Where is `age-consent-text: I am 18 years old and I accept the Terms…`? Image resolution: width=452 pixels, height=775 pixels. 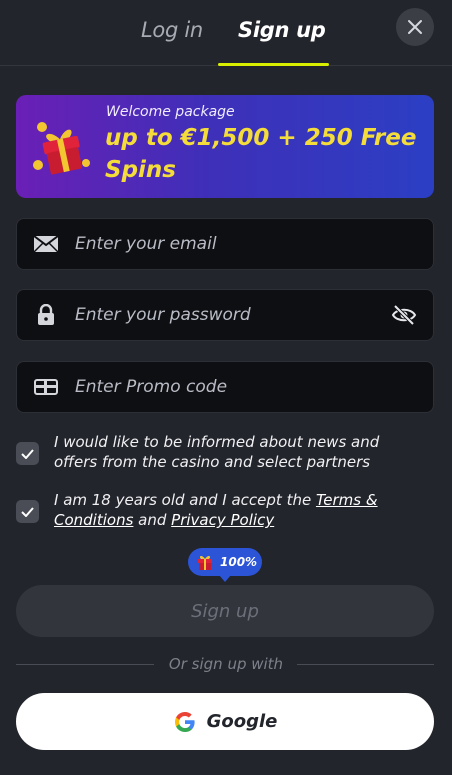 age-consent-text: I am 18 years old and I accept the Terms… is located at coordinates (239, 510).